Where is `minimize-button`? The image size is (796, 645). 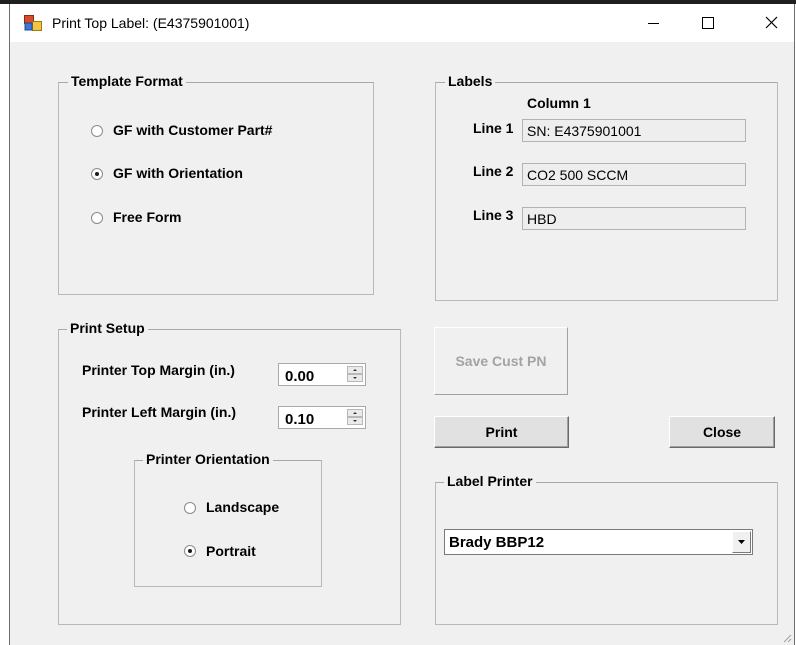
minimize-button is located at coordinates (653, 23).